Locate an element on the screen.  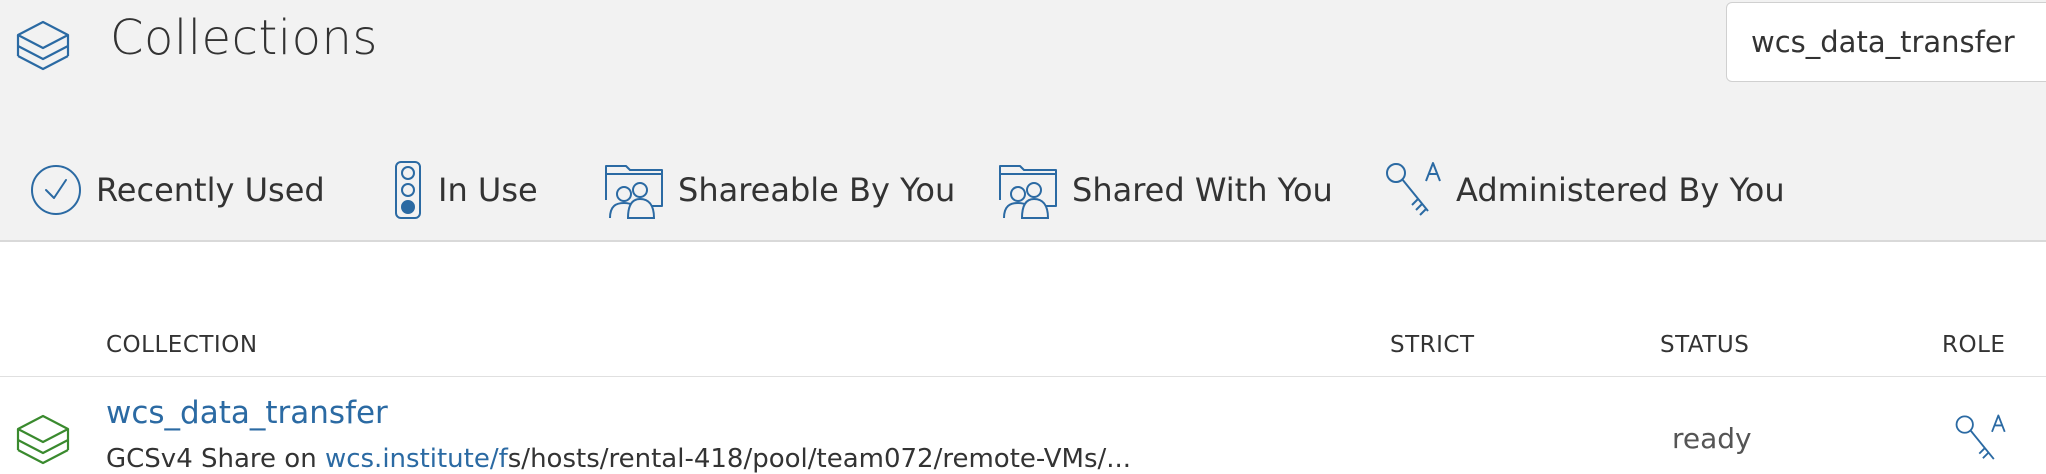
tab-label: Shareable By You is located at coordinates (817, 190).